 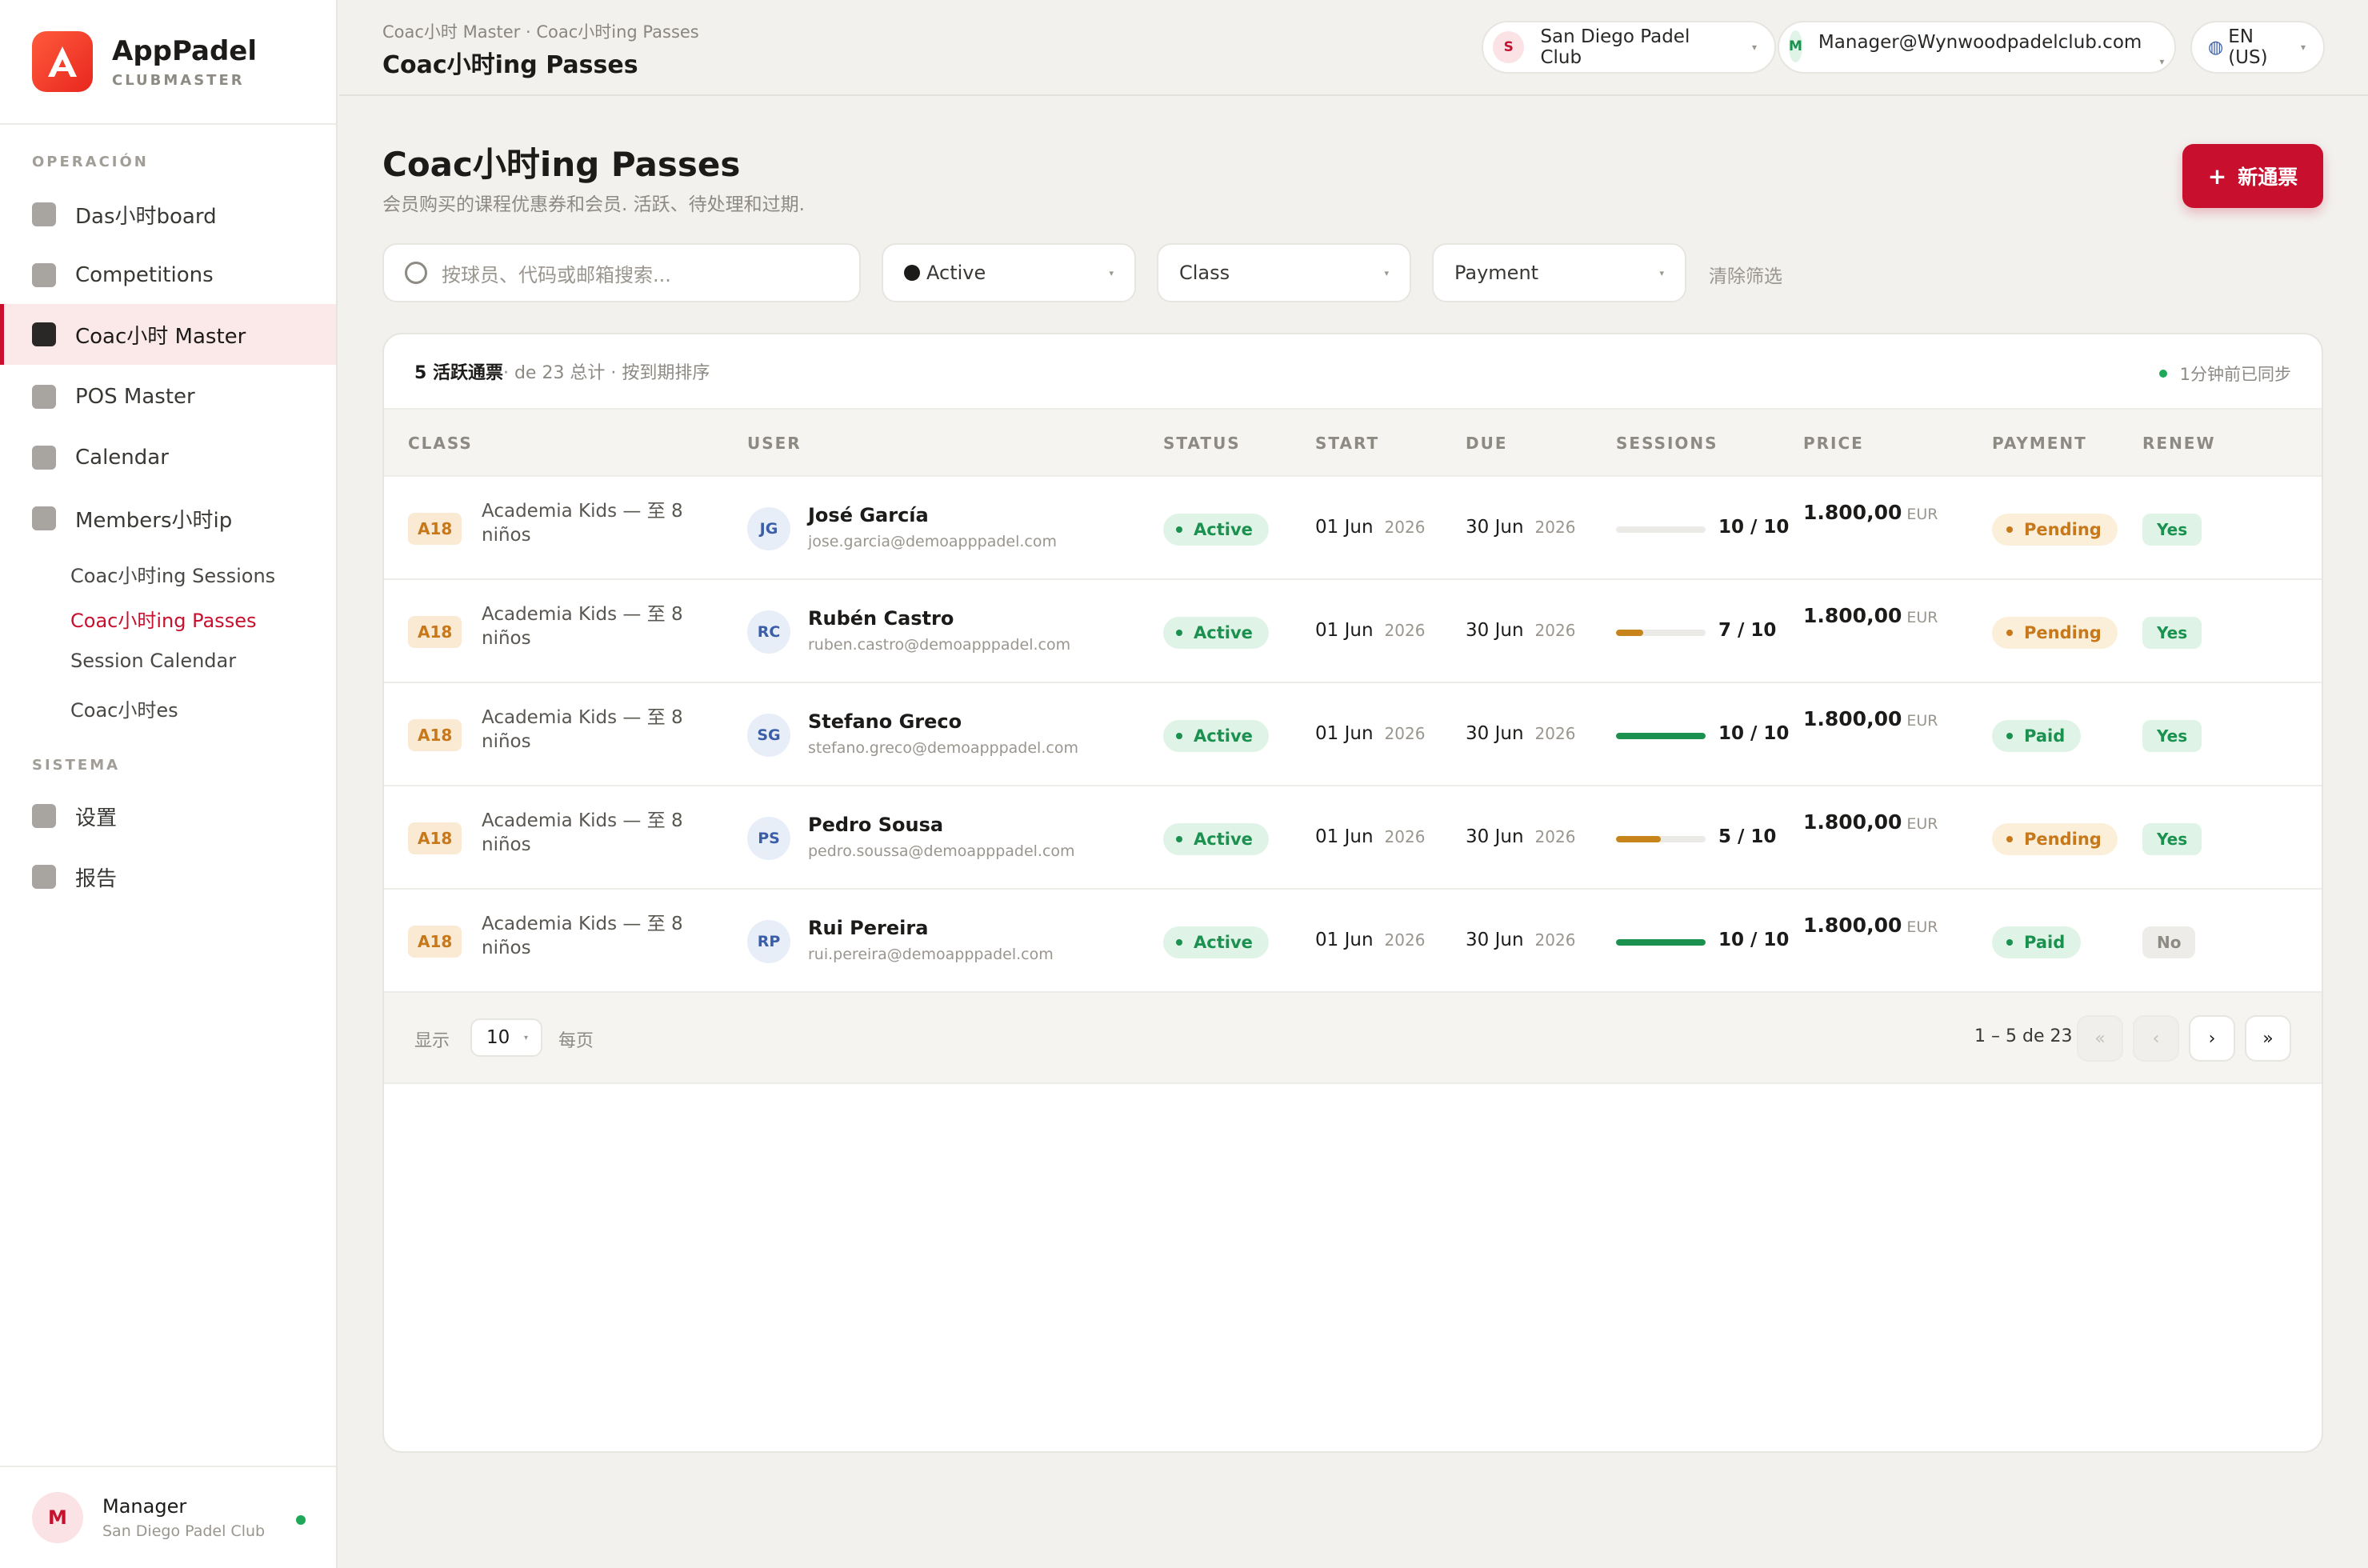 I want to click on renew-badge: No, so click(x=2169, y=942).